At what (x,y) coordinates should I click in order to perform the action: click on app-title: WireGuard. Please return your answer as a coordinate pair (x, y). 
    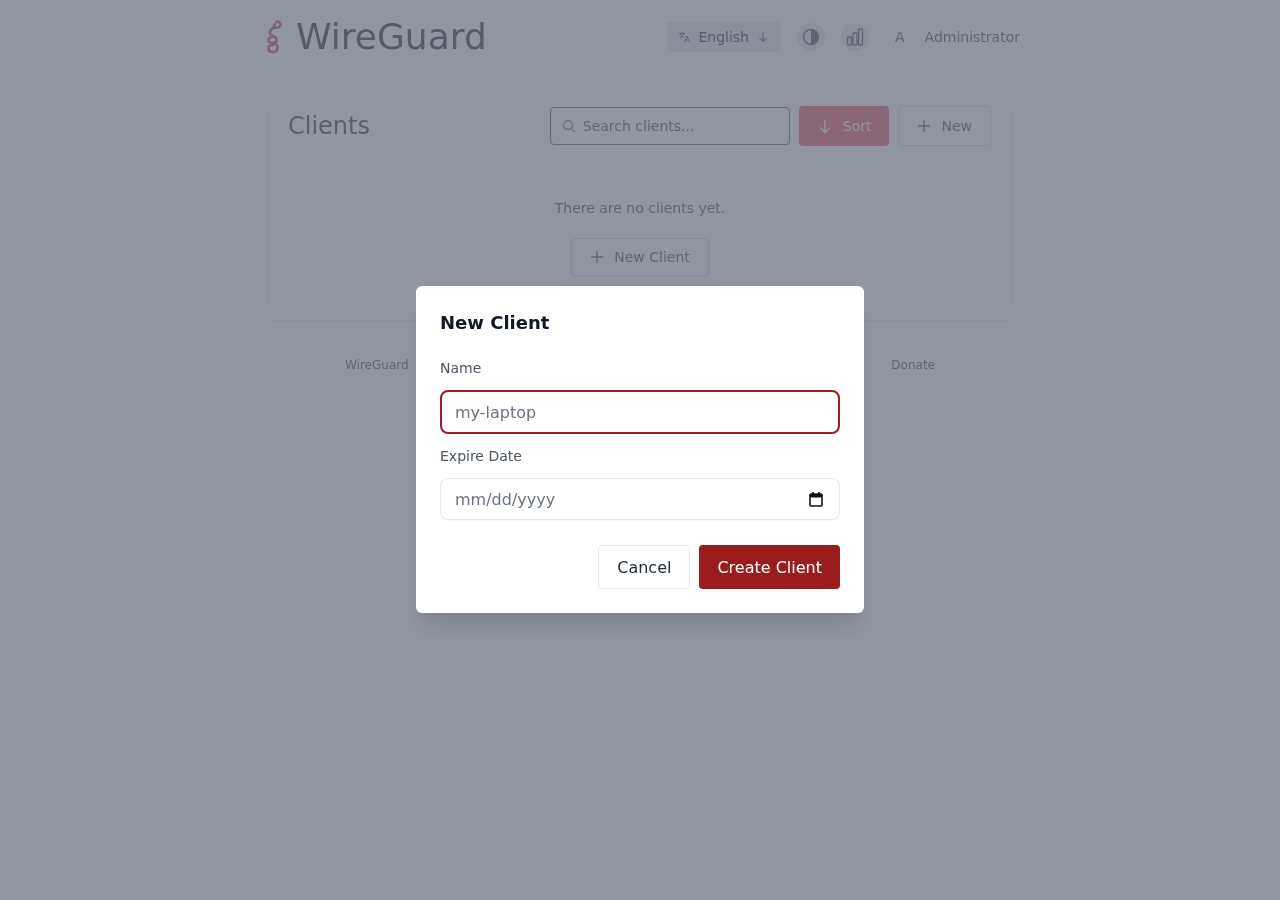
    Looking at the image, I should click on (391, 37).